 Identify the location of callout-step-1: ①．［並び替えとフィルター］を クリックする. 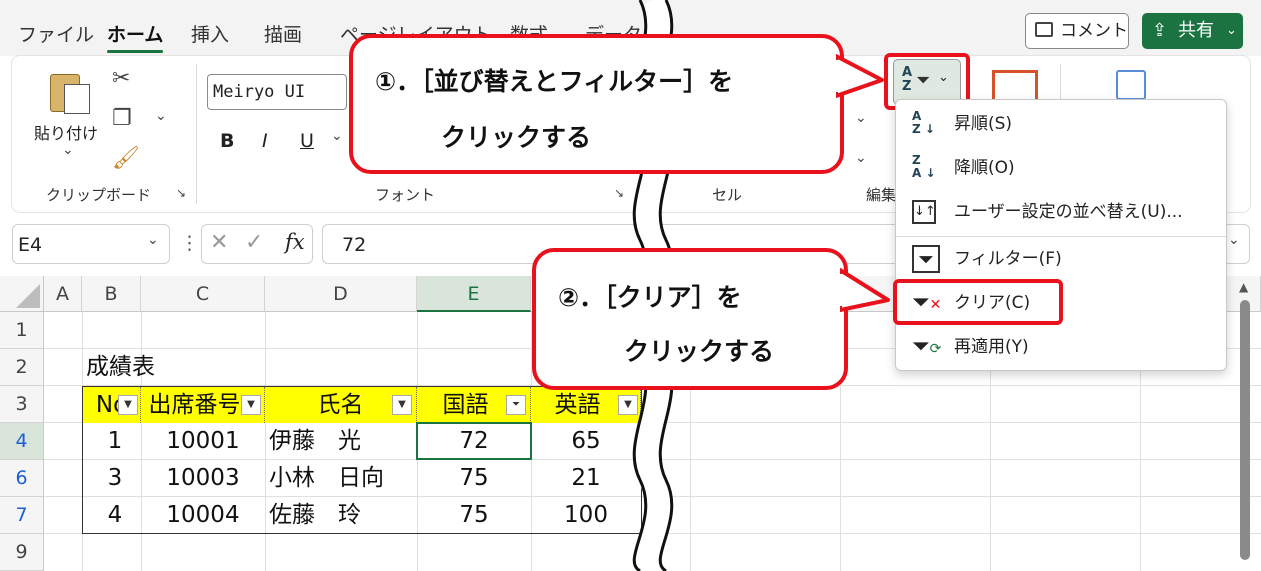
(596, 104).